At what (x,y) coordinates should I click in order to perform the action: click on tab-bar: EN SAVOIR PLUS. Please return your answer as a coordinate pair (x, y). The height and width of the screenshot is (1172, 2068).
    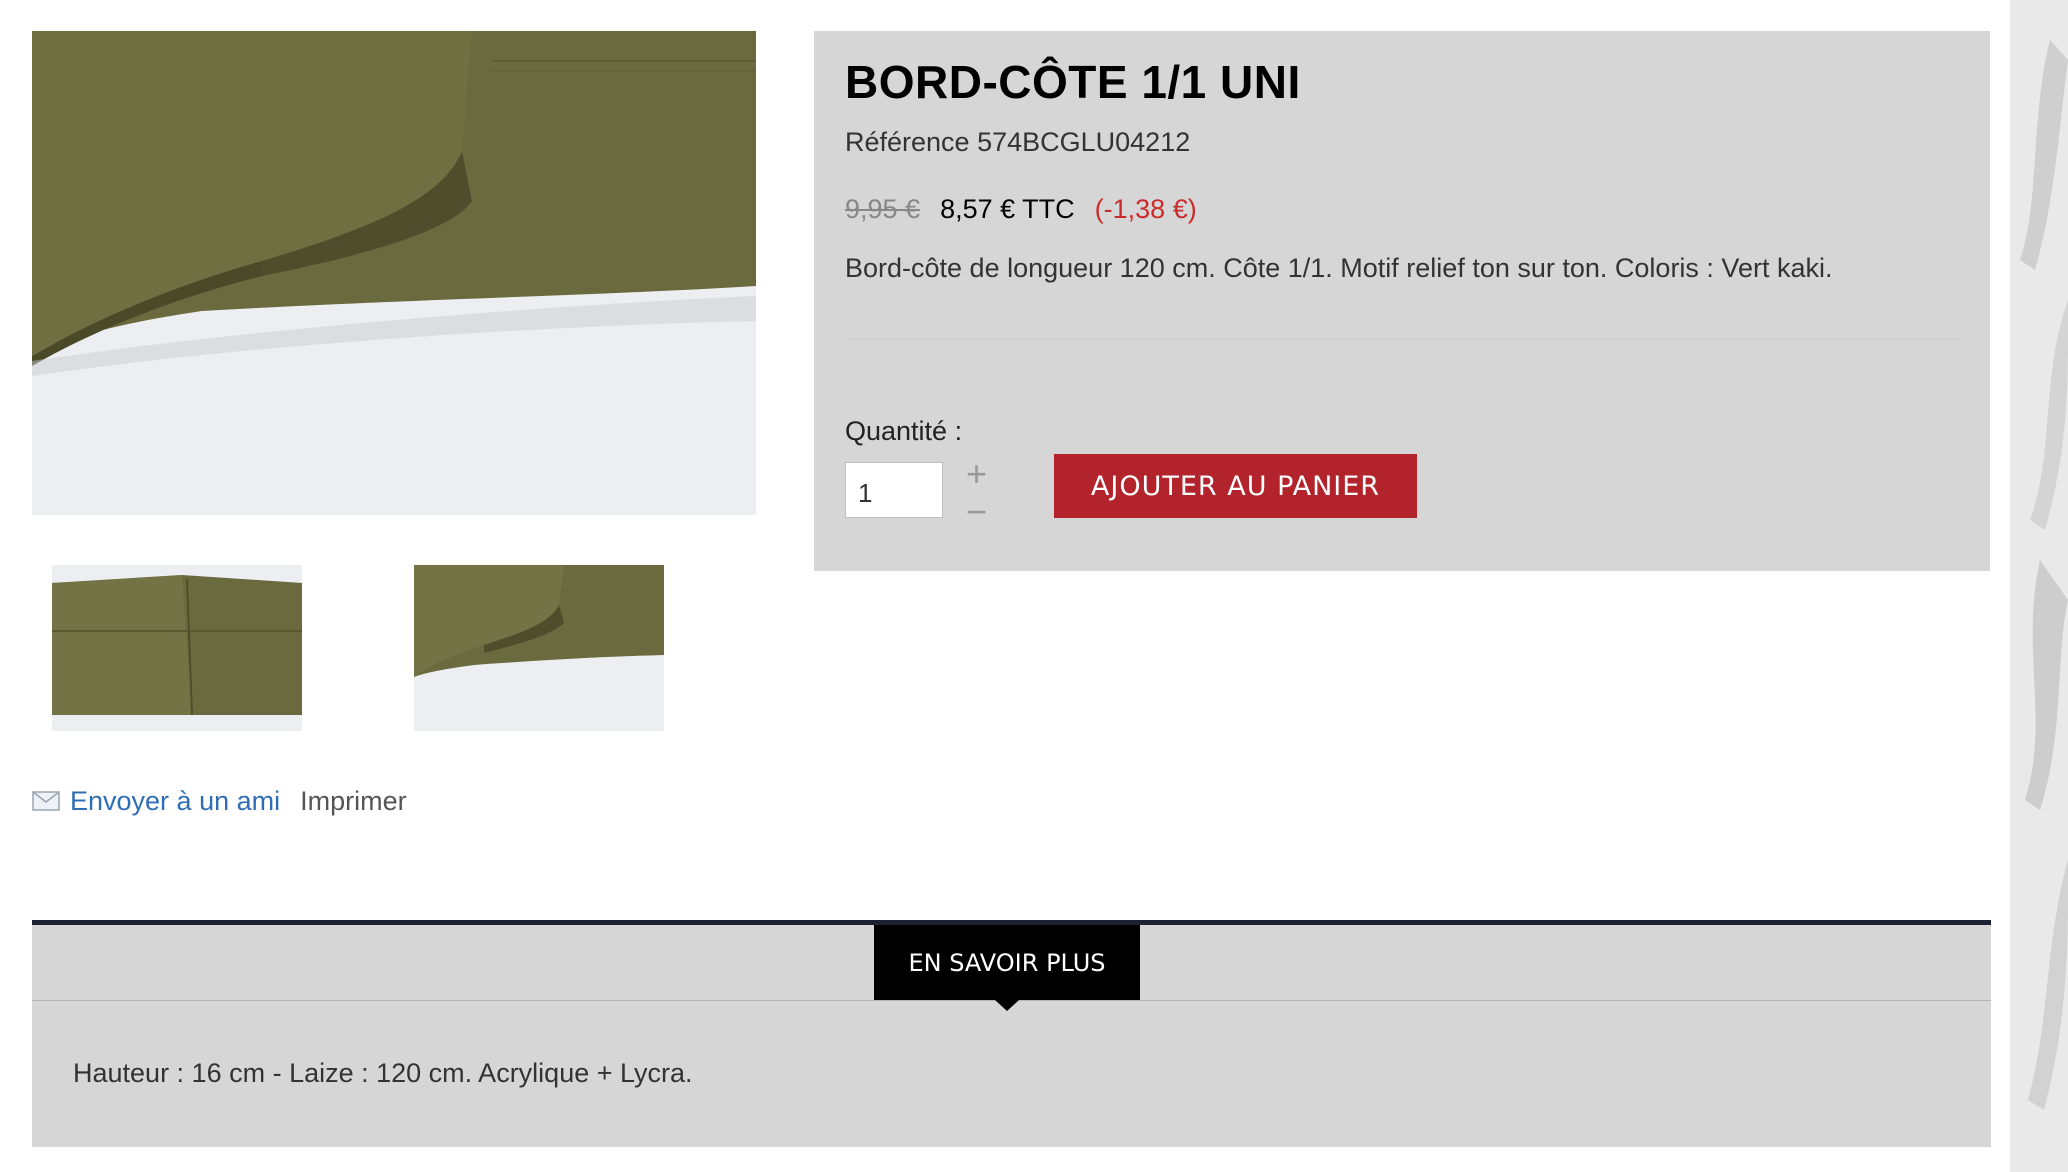
    Looking at the image, I should click on (1011, 968).